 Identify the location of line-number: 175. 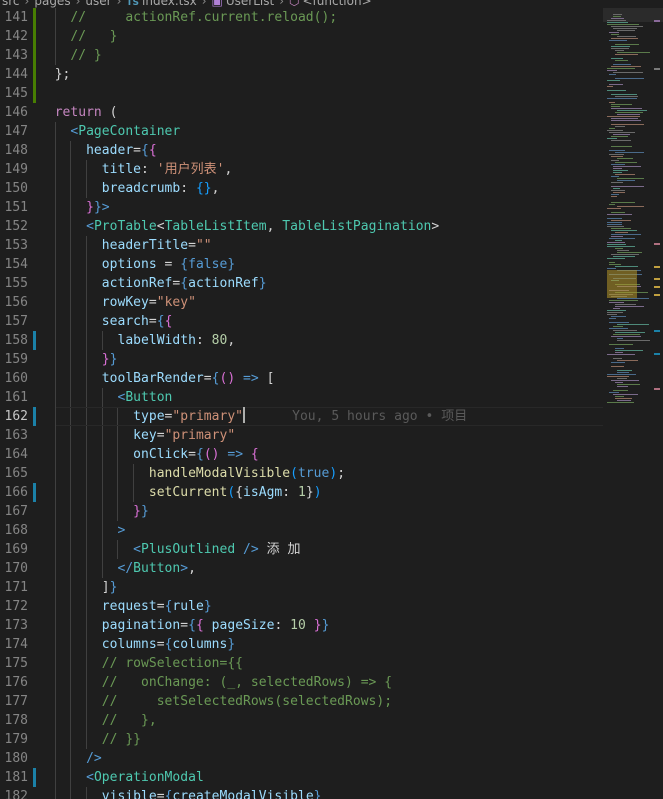
(14, 663).